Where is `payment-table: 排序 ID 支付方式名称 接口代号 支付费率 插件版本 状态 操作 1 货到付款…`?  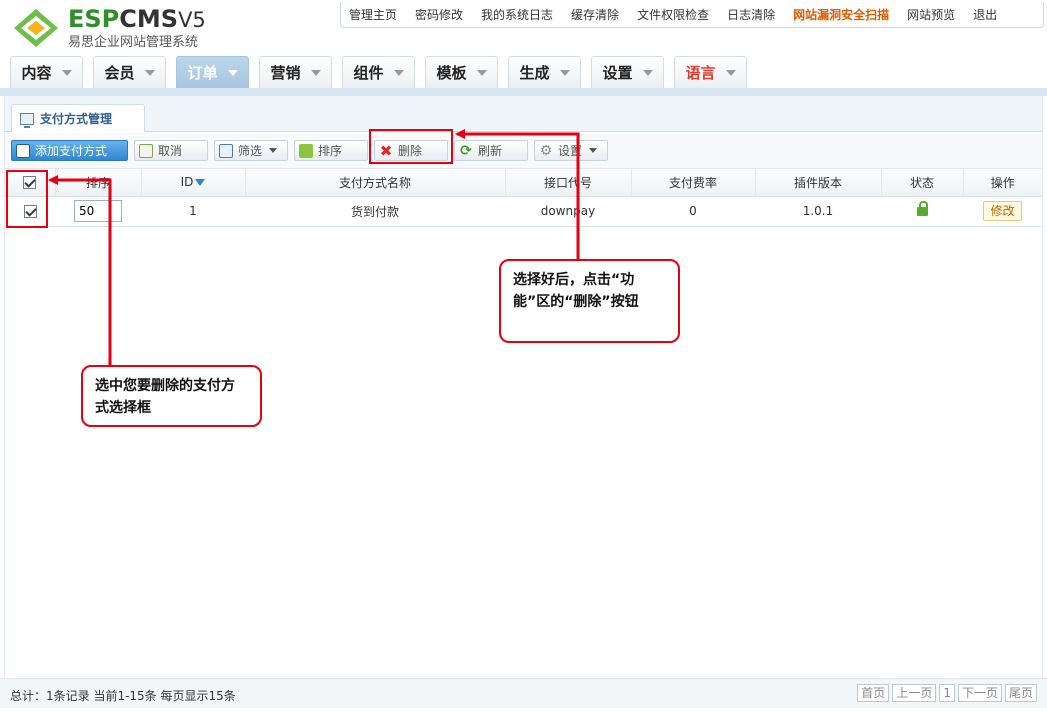 payment-table: 排序 ID 支付方式名称 接口代号 支付费率 插件版本 状态 操作 1 货到付款… is located at coordinates (523, 198).